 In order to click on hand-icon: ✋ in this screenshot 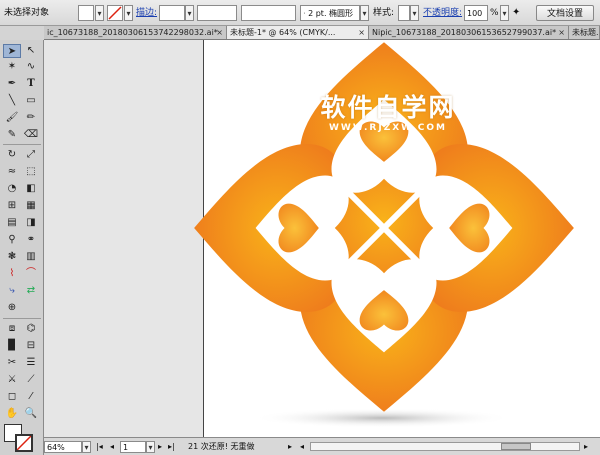, I will do `click(12, 414)`.